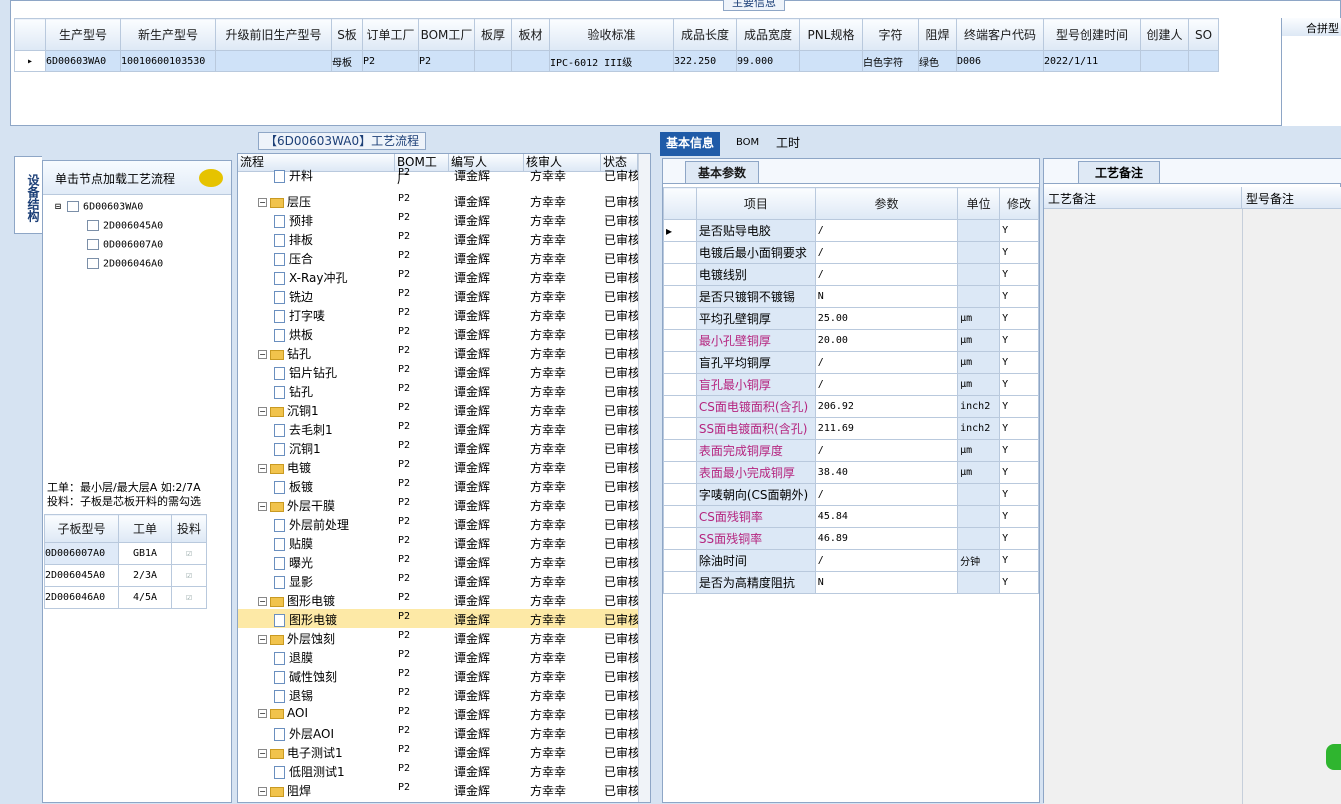 This screenshot has width=1341, height=804. I want to click on col-item: 项目, so click(755, 203).